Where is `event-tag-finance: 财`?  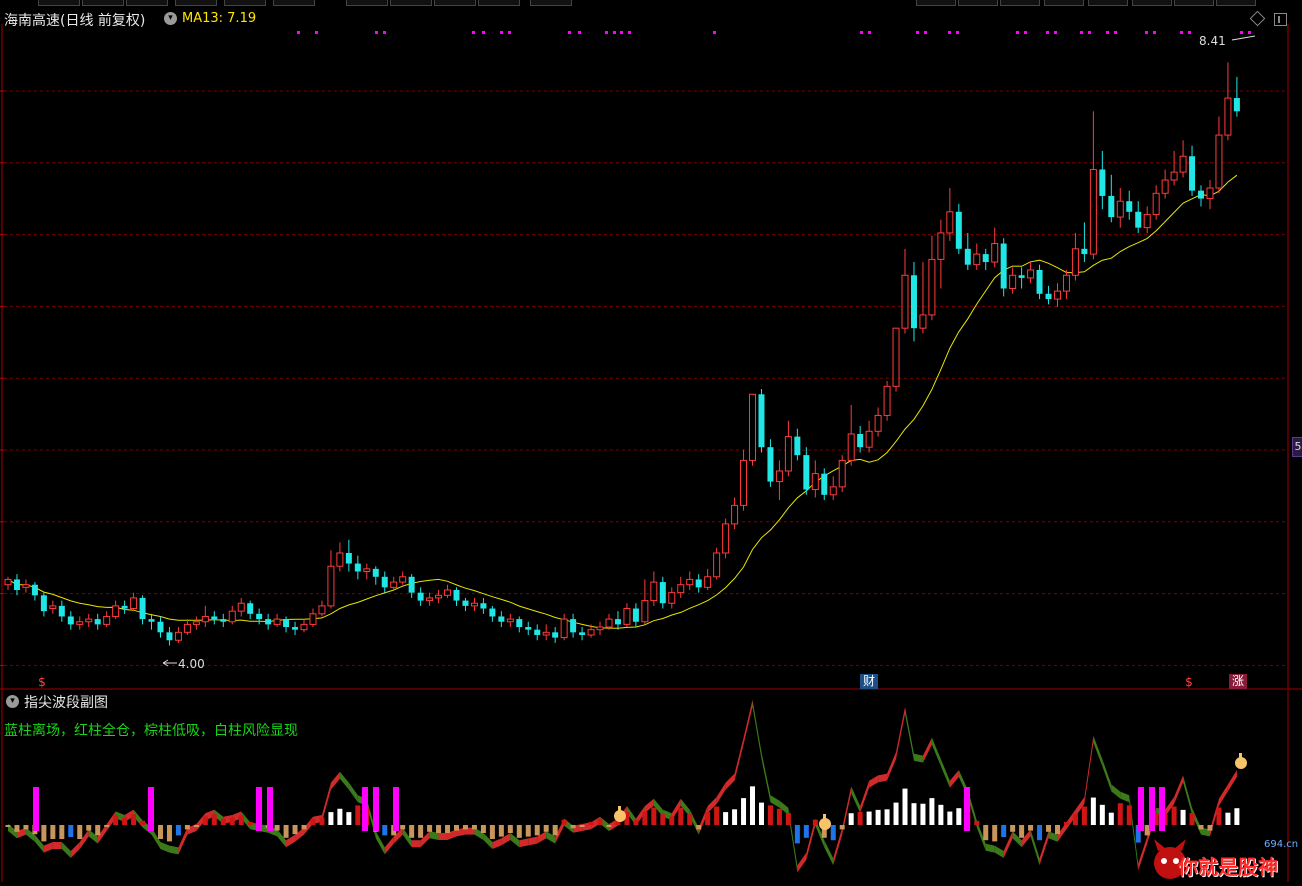 event-tag-finance: 财 is located at coordinates (869, 681).